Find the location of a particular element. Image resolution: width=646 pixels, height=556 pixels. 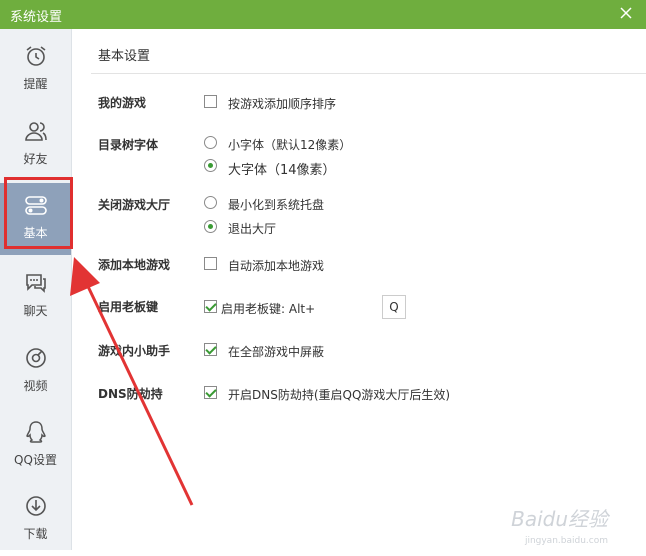

checkbox-dns-protect is located at coordinates (210, 392).